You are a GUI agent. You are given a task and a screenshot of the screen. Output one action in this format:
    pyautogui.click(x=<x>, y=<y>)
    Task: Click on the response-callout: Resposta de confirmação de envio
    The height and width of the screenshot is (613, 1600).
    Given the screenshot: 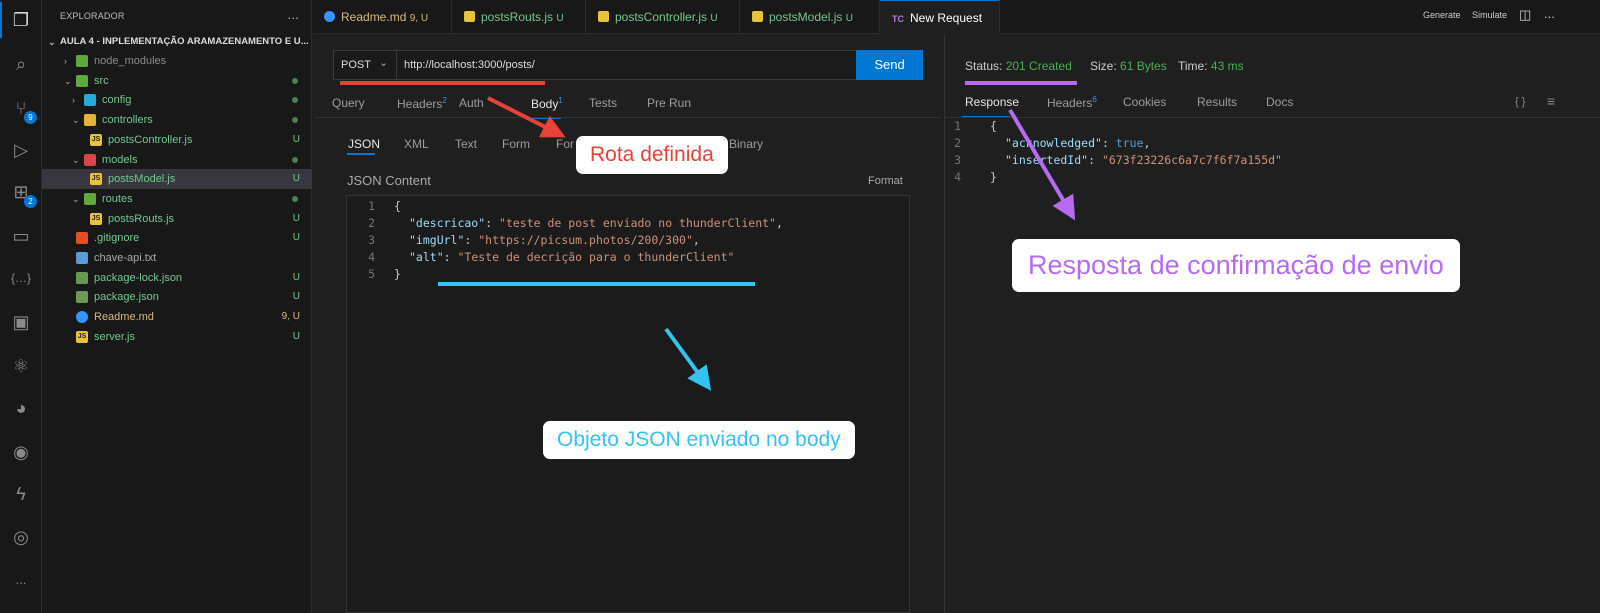 What is the action you would take?
    pyautogui.click(x=1236, y=265)
    